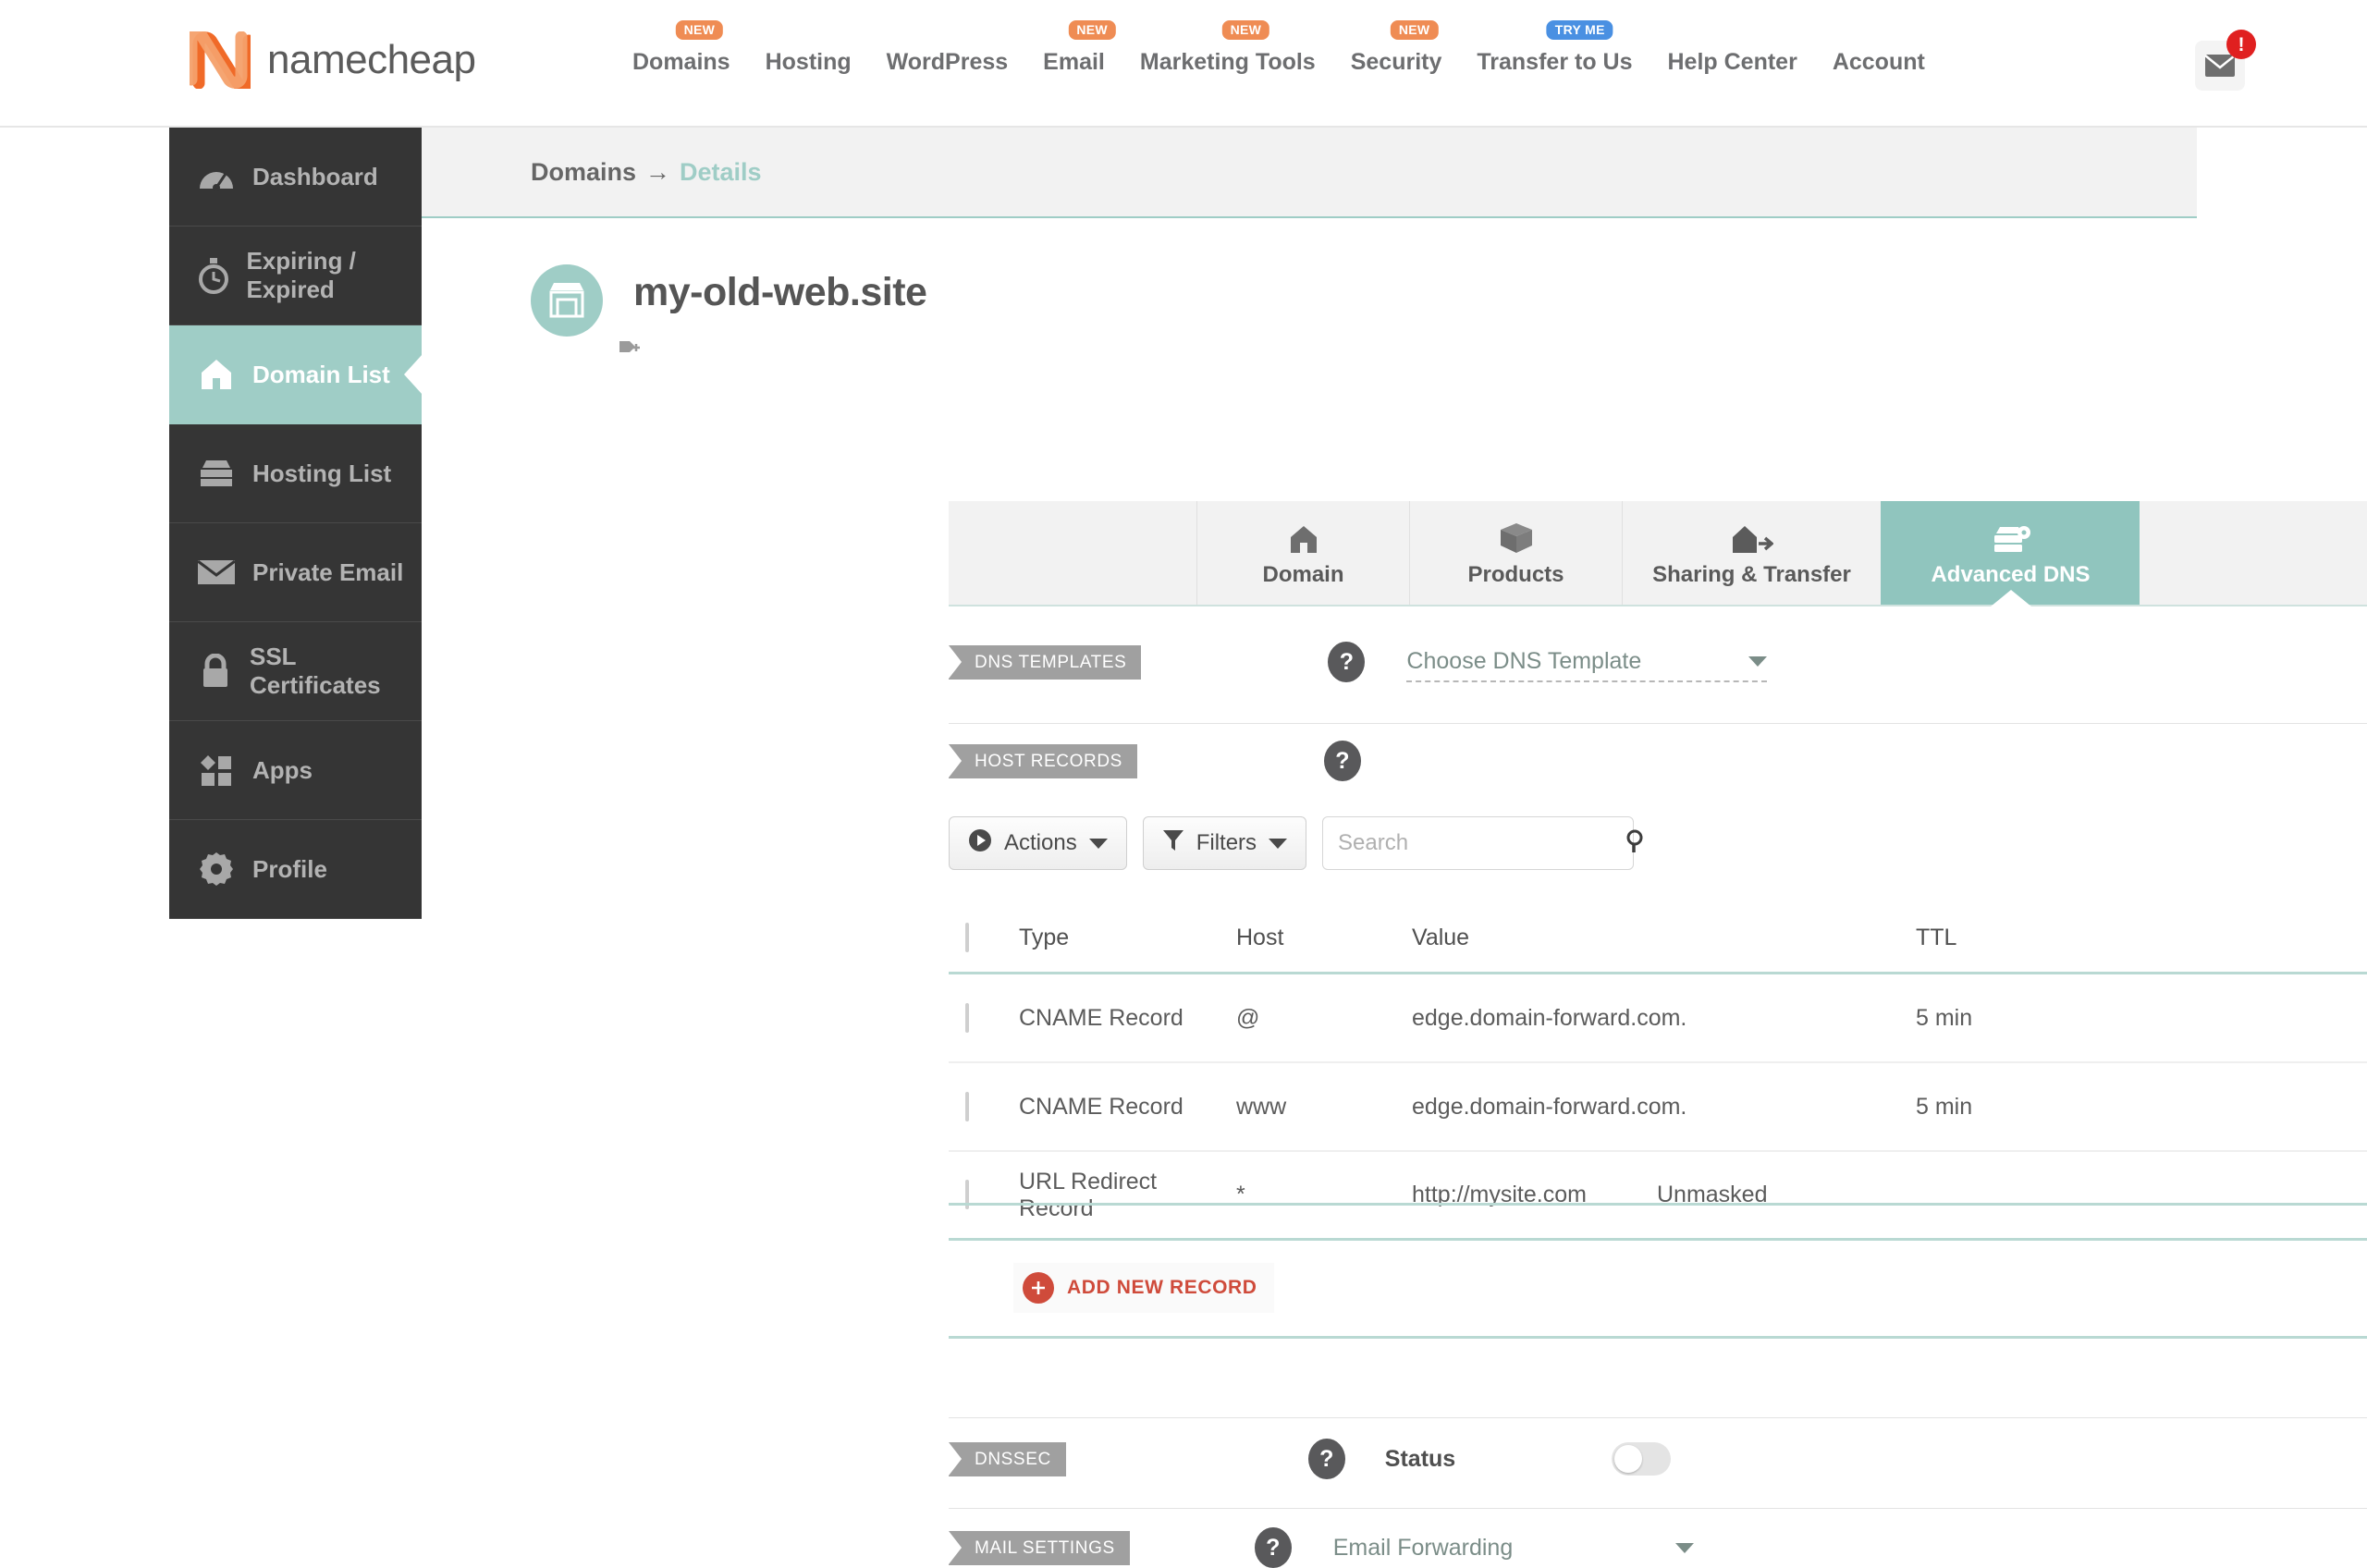 Image resolution: width=2367 pixels, height=1568 pixels. Describe the element at coordinates (216, 869) in the screenshot. I see `gear-icon` at that location.